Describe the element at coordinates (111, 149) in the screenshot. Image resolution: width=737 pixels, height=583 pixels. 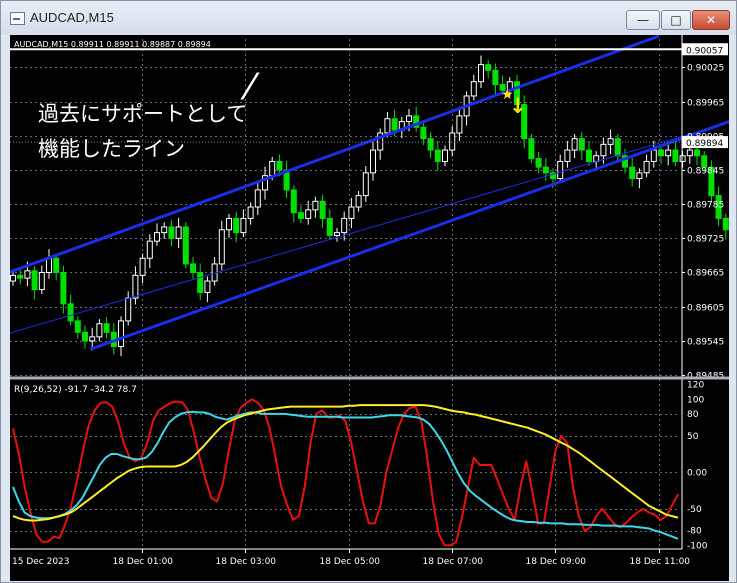
I see `annotation-text-line2: 機能したライン` at that location.